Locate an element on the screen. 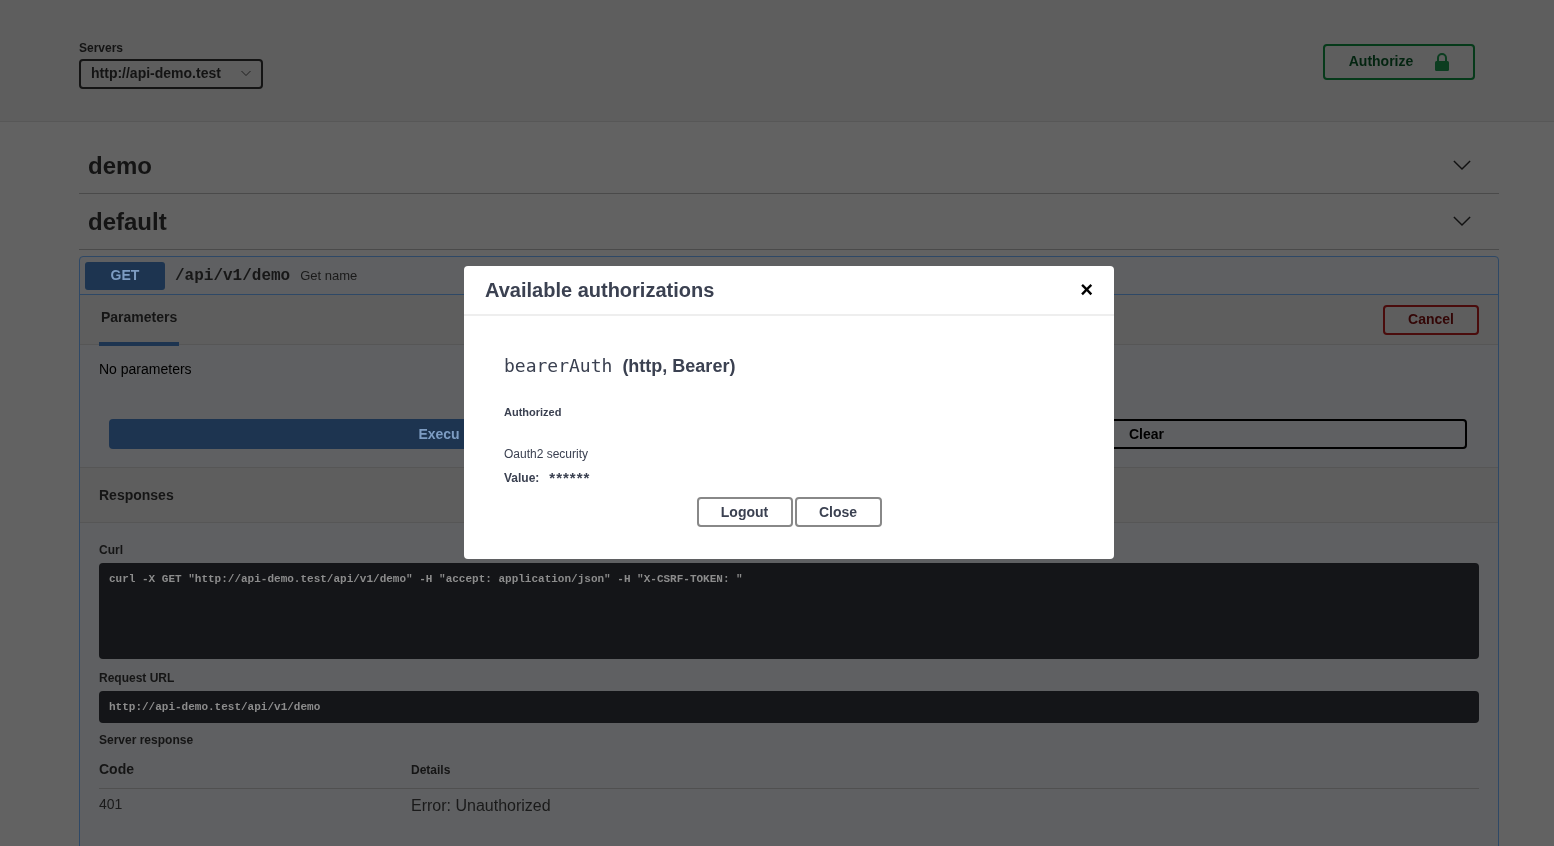 This screenshot has width=1554, height=846. server-select: http://api-demo.test is located at coordinates (171, 73).